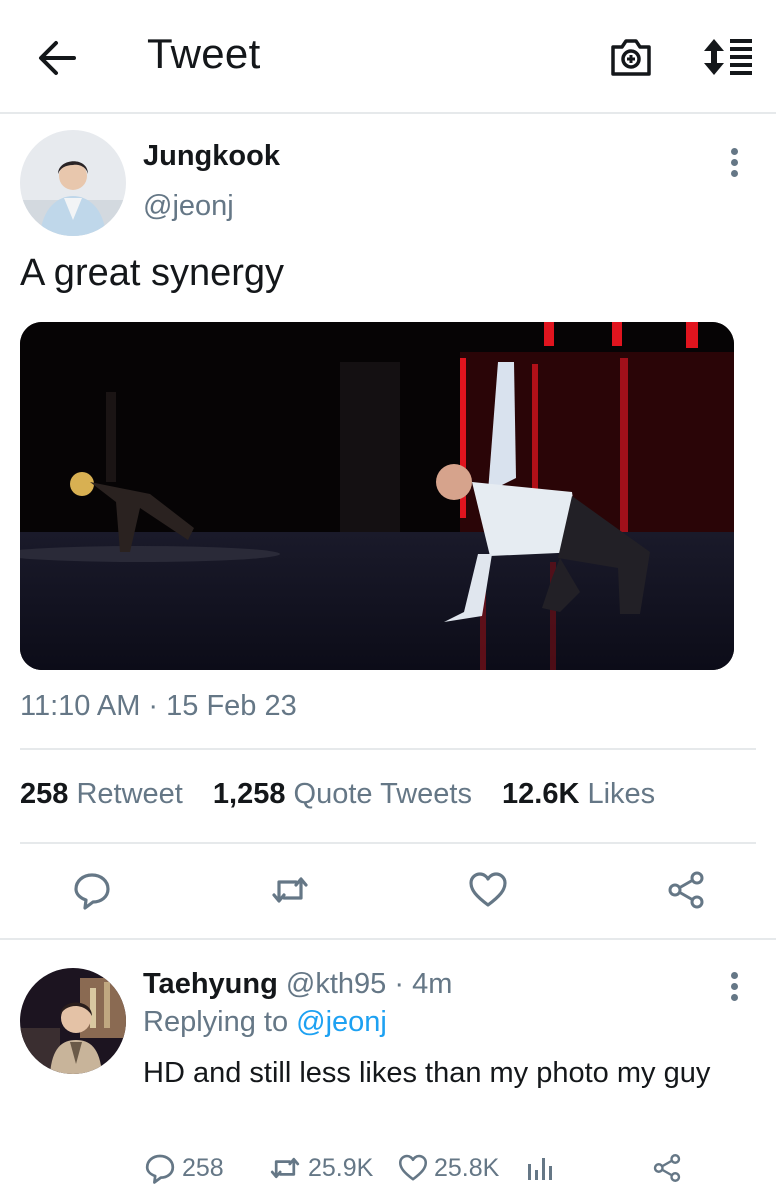 The width and height of the screenshot is (776, 1200). I want to click on like-button, so click(488, 890).